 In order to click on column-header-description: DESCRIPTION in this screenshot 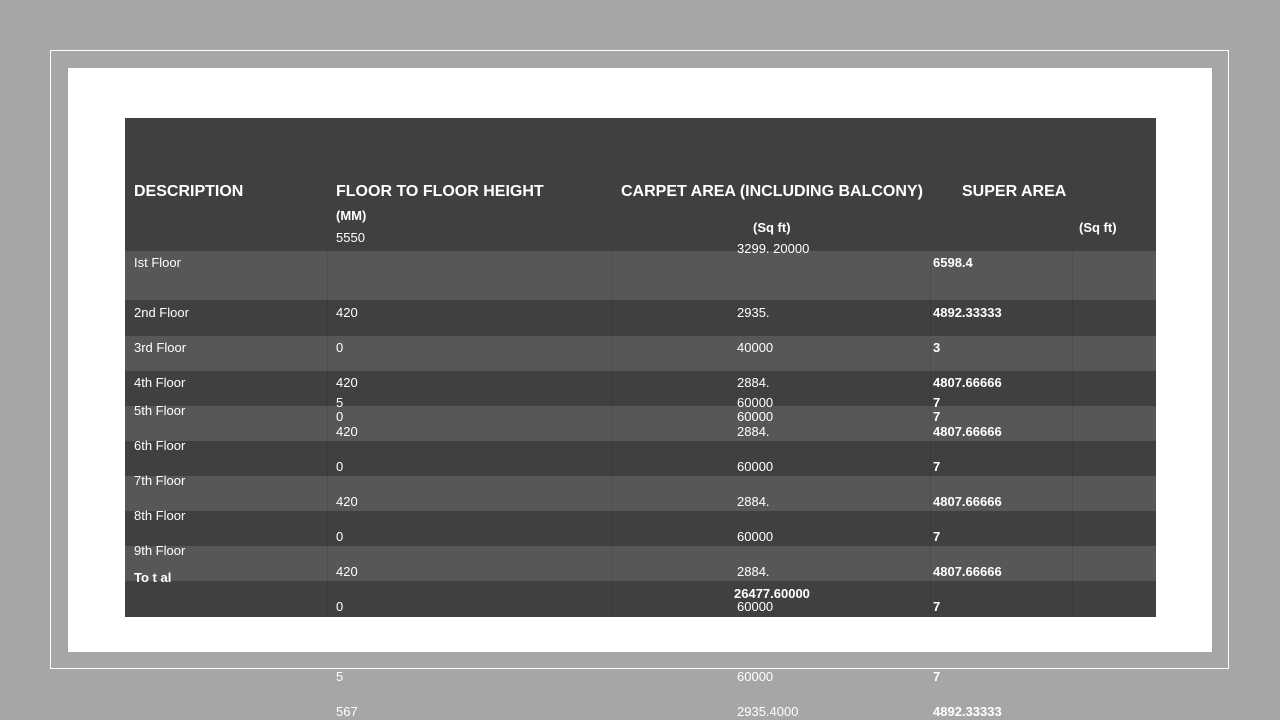, I will do `click(189, 191)`.